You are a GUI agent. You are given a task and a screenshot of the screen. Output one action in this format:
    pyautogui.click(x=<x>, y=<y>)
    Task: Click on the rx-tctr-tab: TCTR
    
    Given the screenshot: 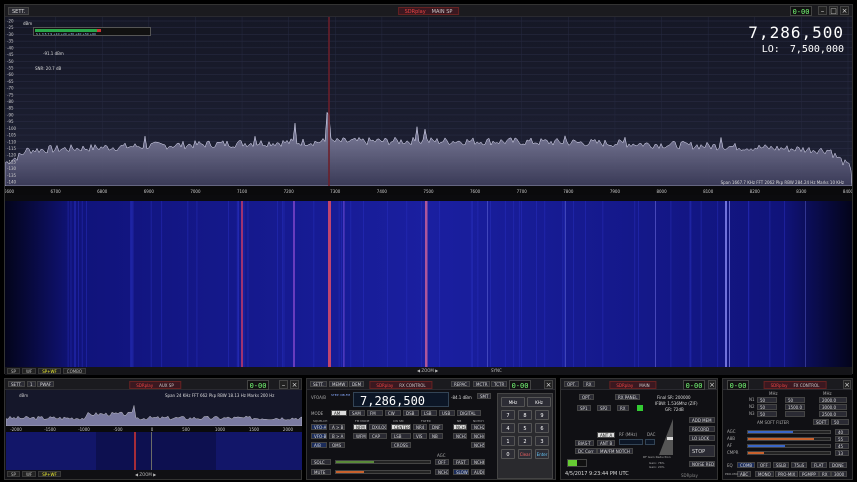 What is the action you would take?
    pyautogui.click(x=499, y=384)
    